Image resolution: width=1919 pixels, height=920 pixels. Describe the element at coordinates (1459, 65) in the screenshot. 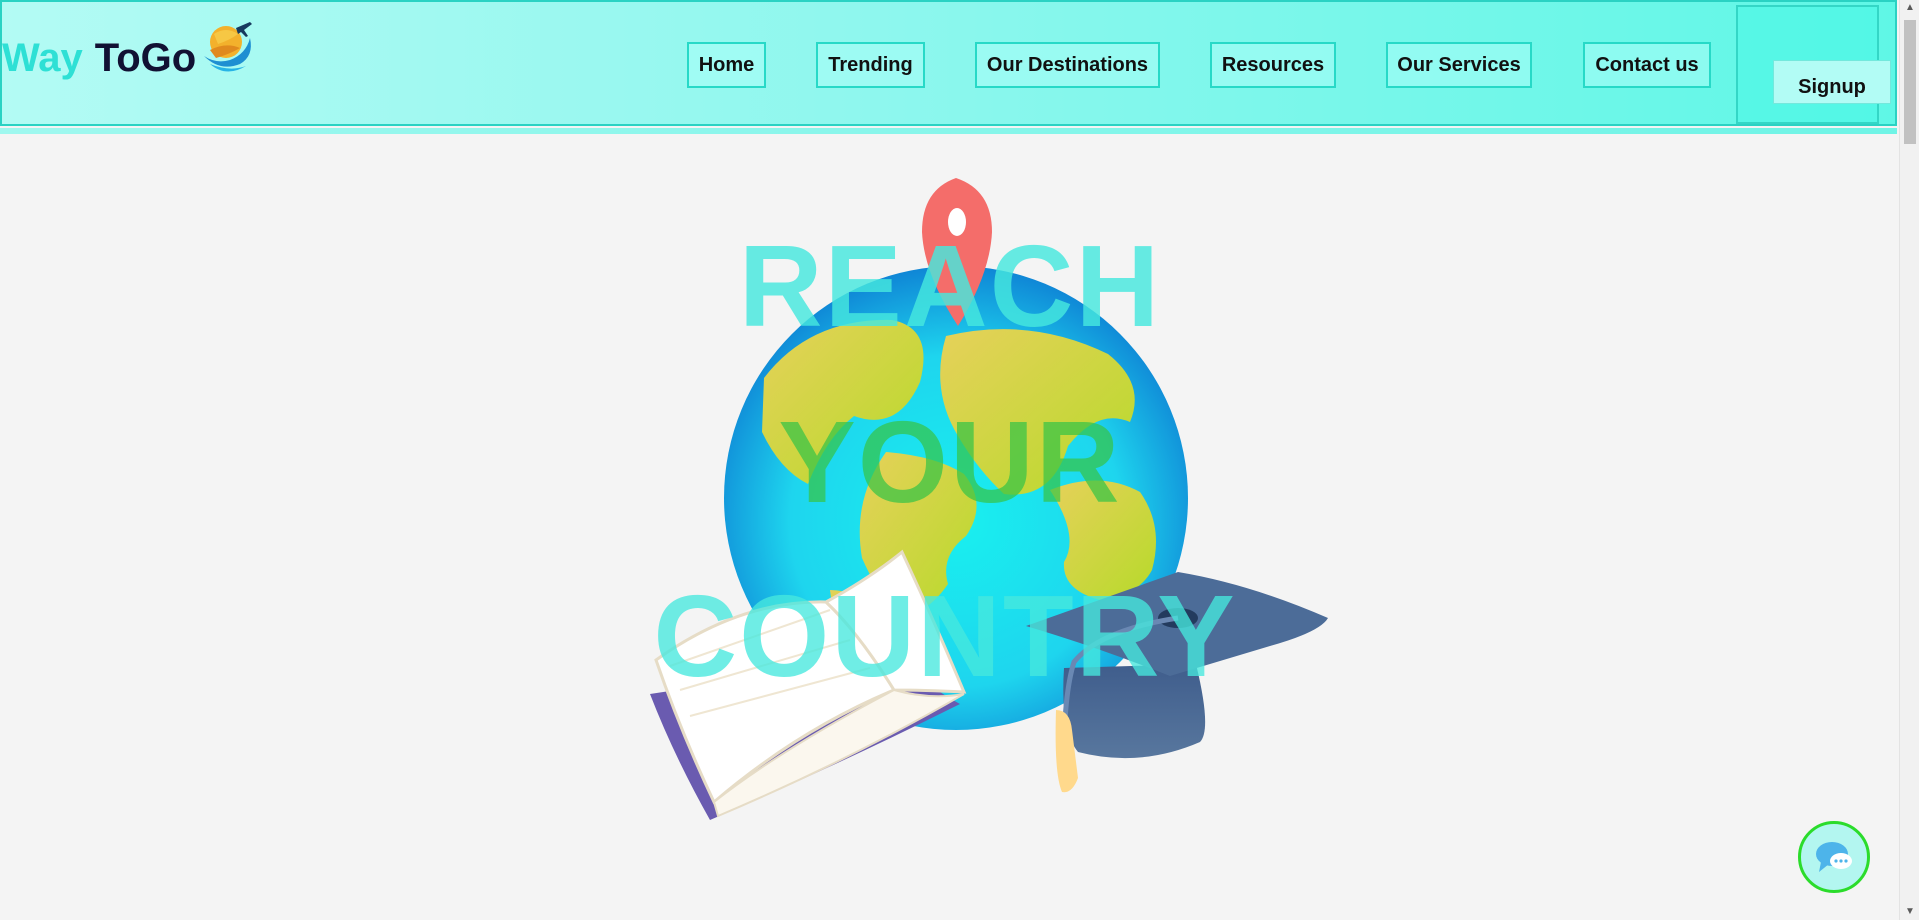

I see `nav-our-services: Our Services` at that location.